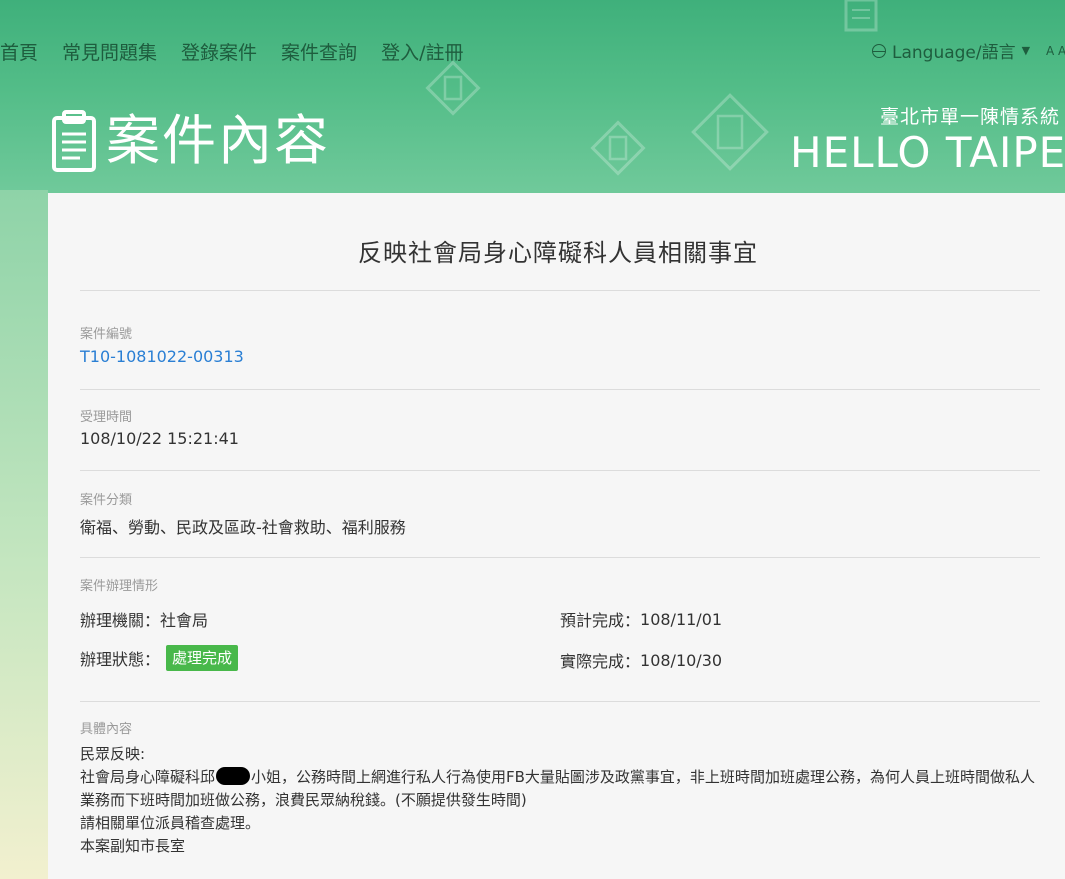  I want to click on page-title: 案件內容, so click(218, 140).